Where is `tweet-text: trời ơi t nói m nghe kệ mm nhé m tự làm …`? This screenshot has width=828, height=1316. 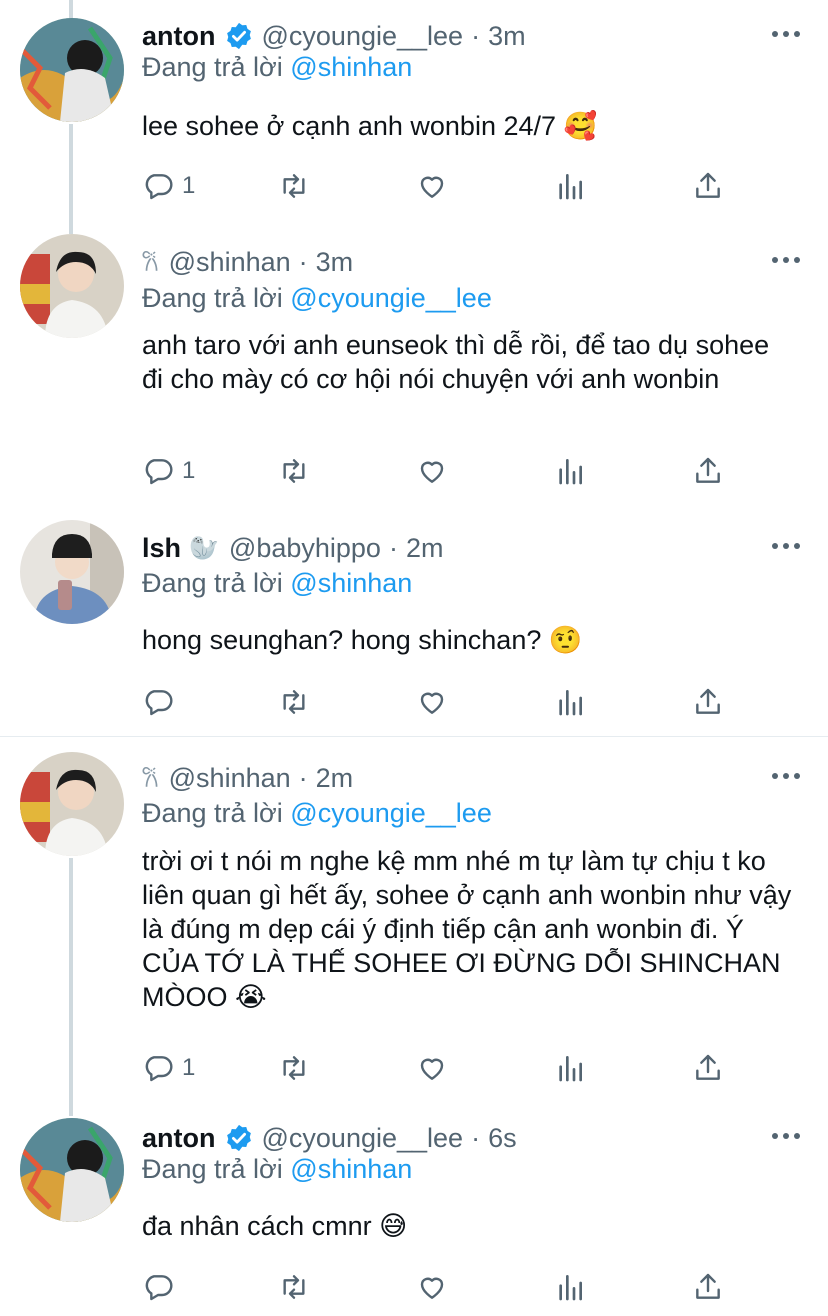
tweet-text: trời ơi t nói m nghe kệ mm nhé m tự làm … is located at coordinates (467, 929).